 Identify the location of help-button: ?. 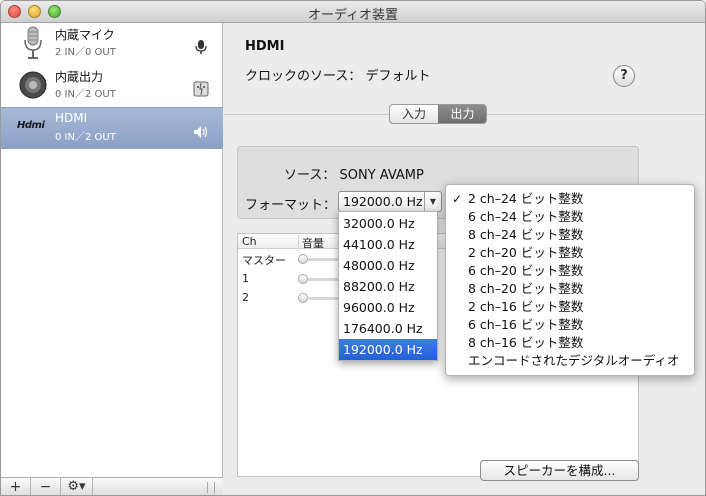
(624, 76).